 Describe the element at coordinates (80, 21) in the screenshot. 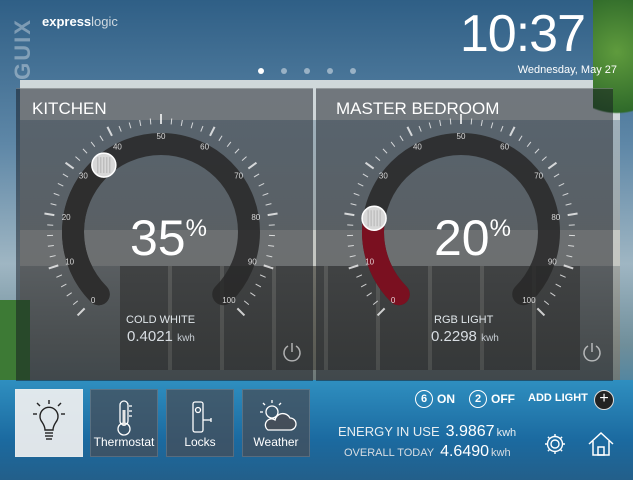

I see `expresslogic-logo: expresslogic` at that location.